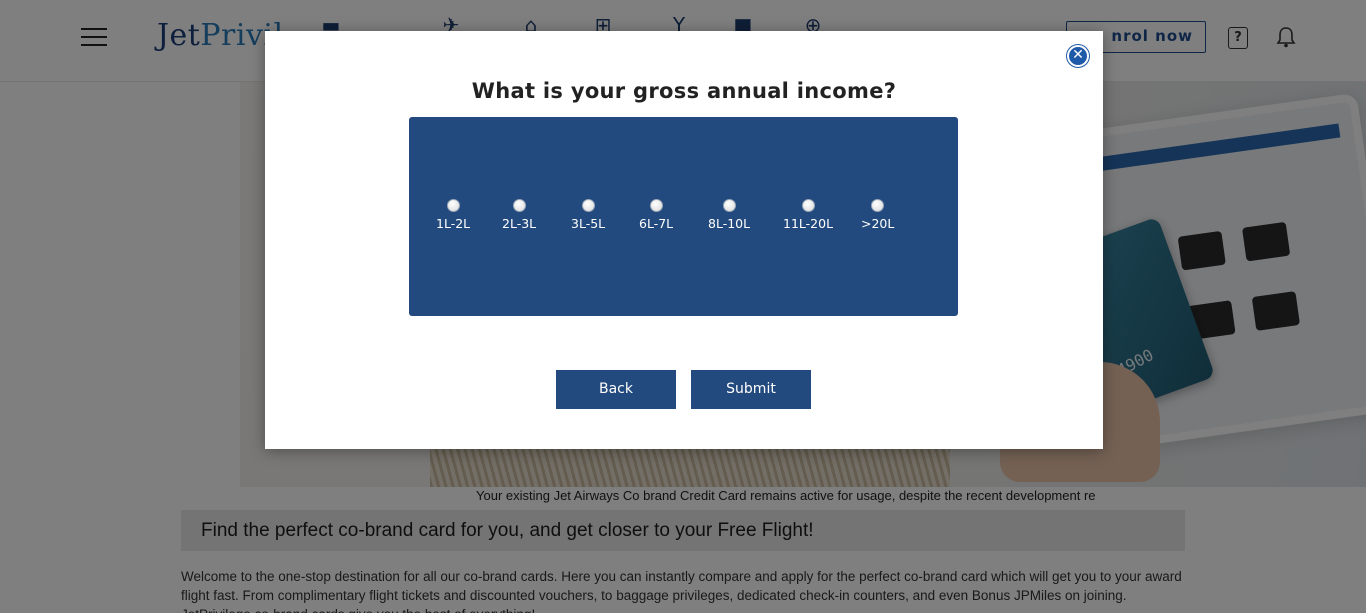  I want to click on income-option-6l-7l: 6L-7L, so click(656, 215).